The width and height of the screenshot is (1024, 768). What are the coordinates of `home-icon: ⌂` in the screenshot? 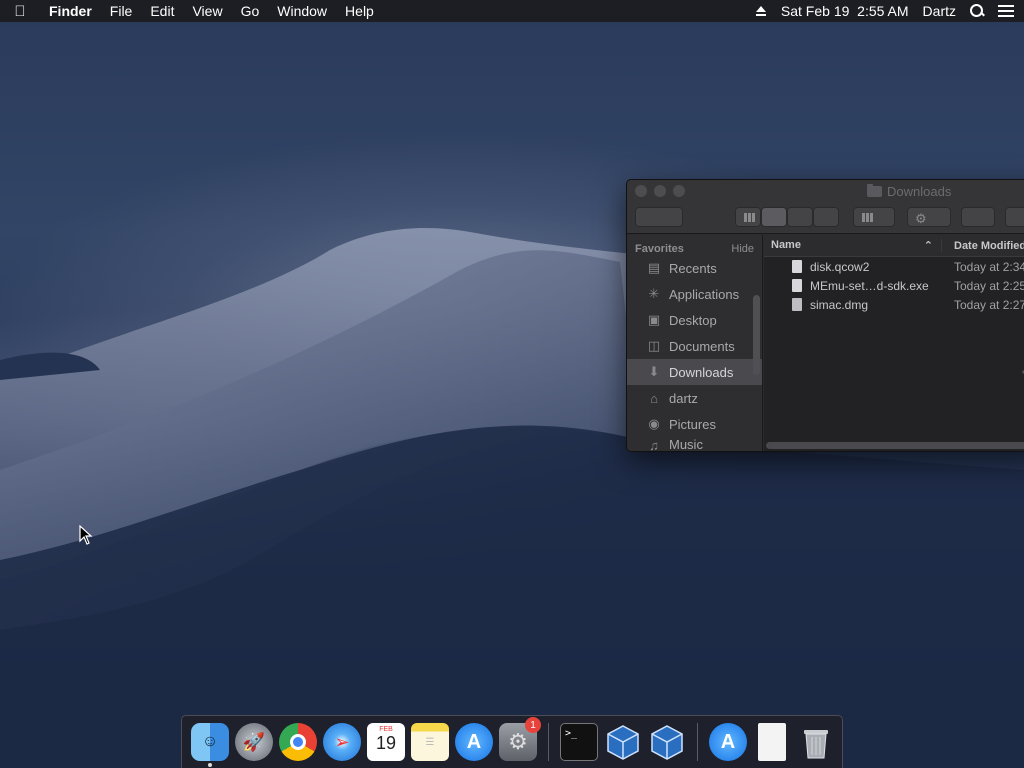 It's located at (654, 398).